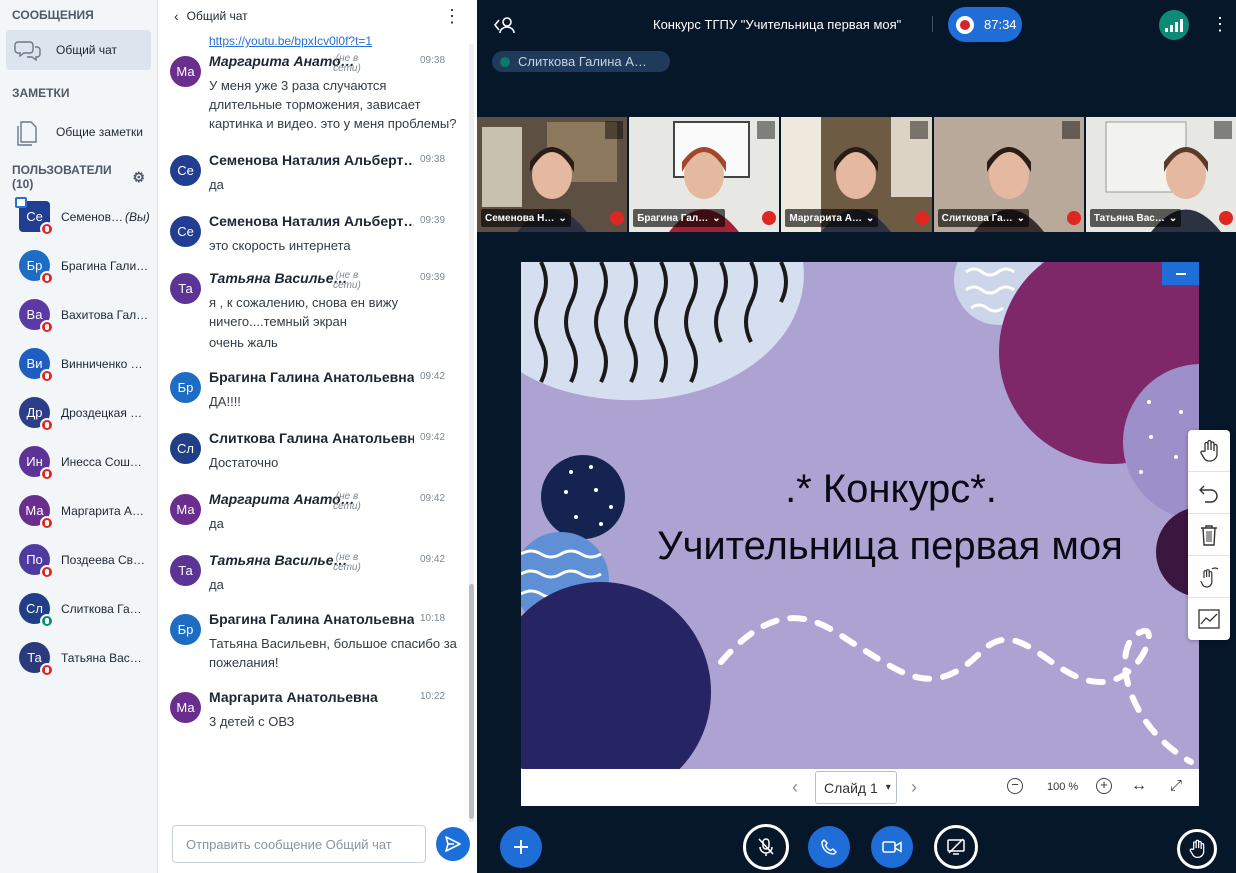 The height and width of the screenshot is (873, 1236). Describe the element at coordinates (892, 847) in the screenshot. I see `share-webcam-button` at that location.